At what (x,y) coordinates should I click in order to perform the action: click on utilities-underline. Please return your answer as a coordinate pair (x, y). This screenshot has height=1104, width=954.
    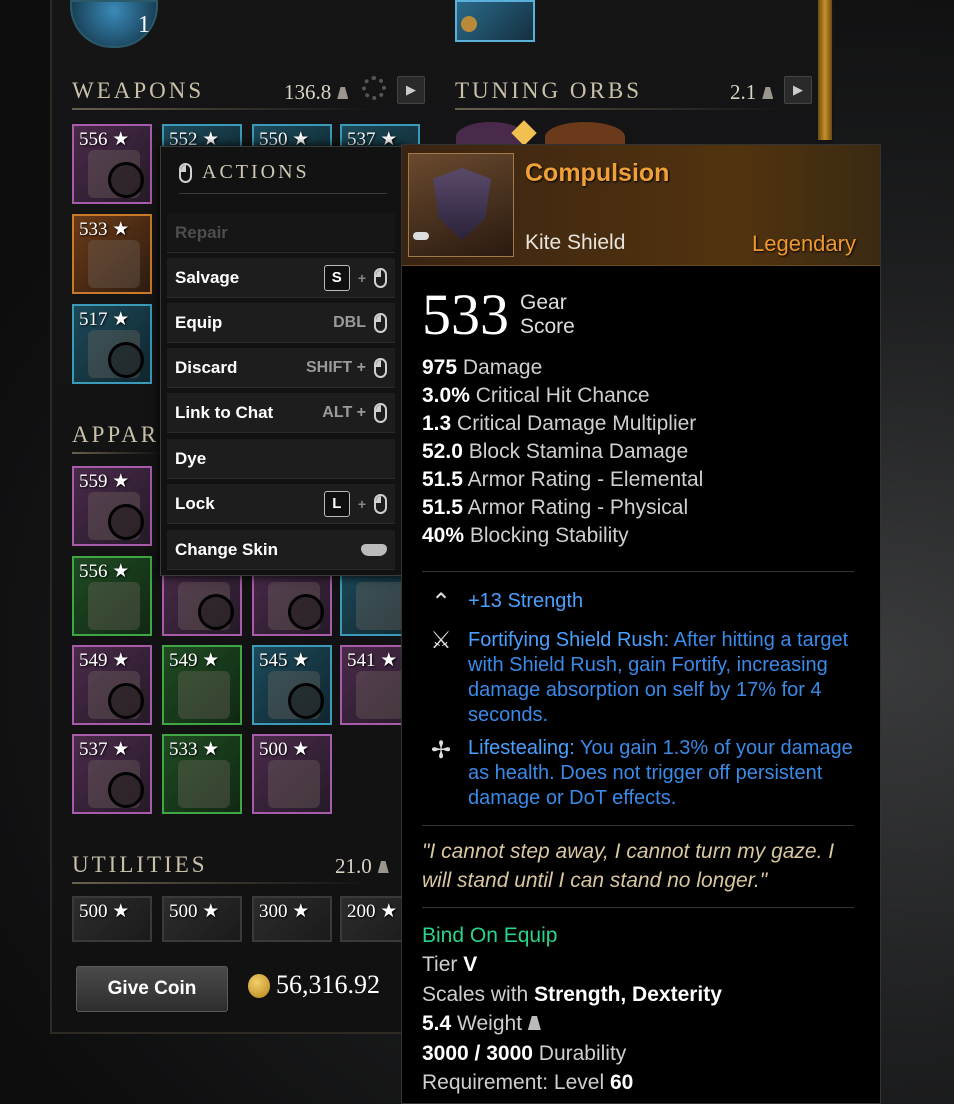
    Looking at the image, I should click on (222, 883).